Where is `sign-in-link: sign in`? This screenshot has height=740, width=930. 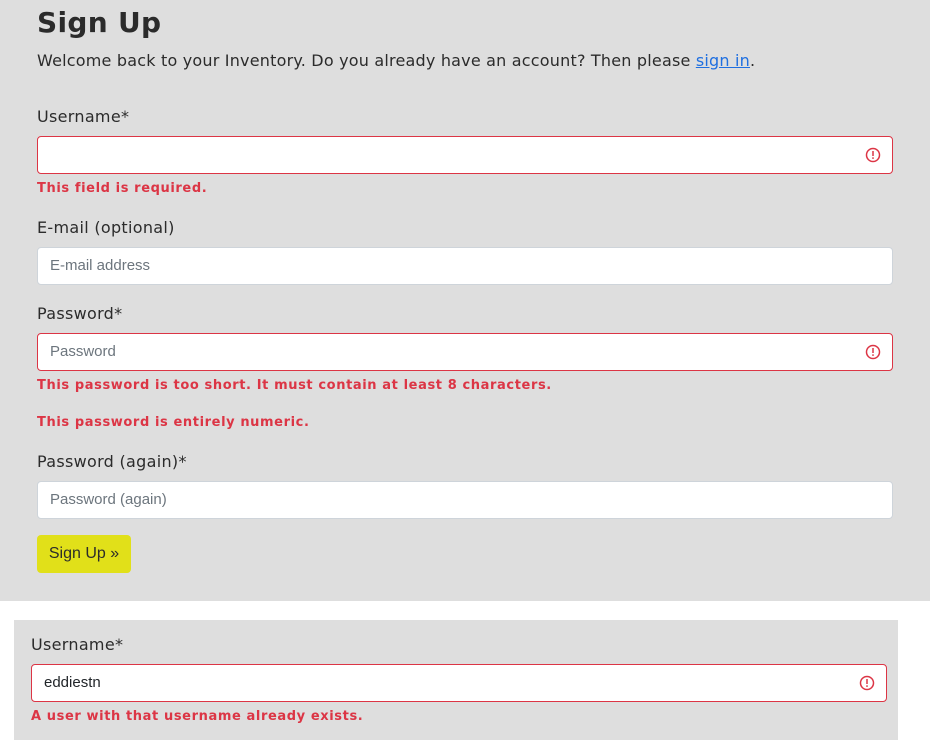
sign-in-link: sign in is located at coordinates (723, 60).